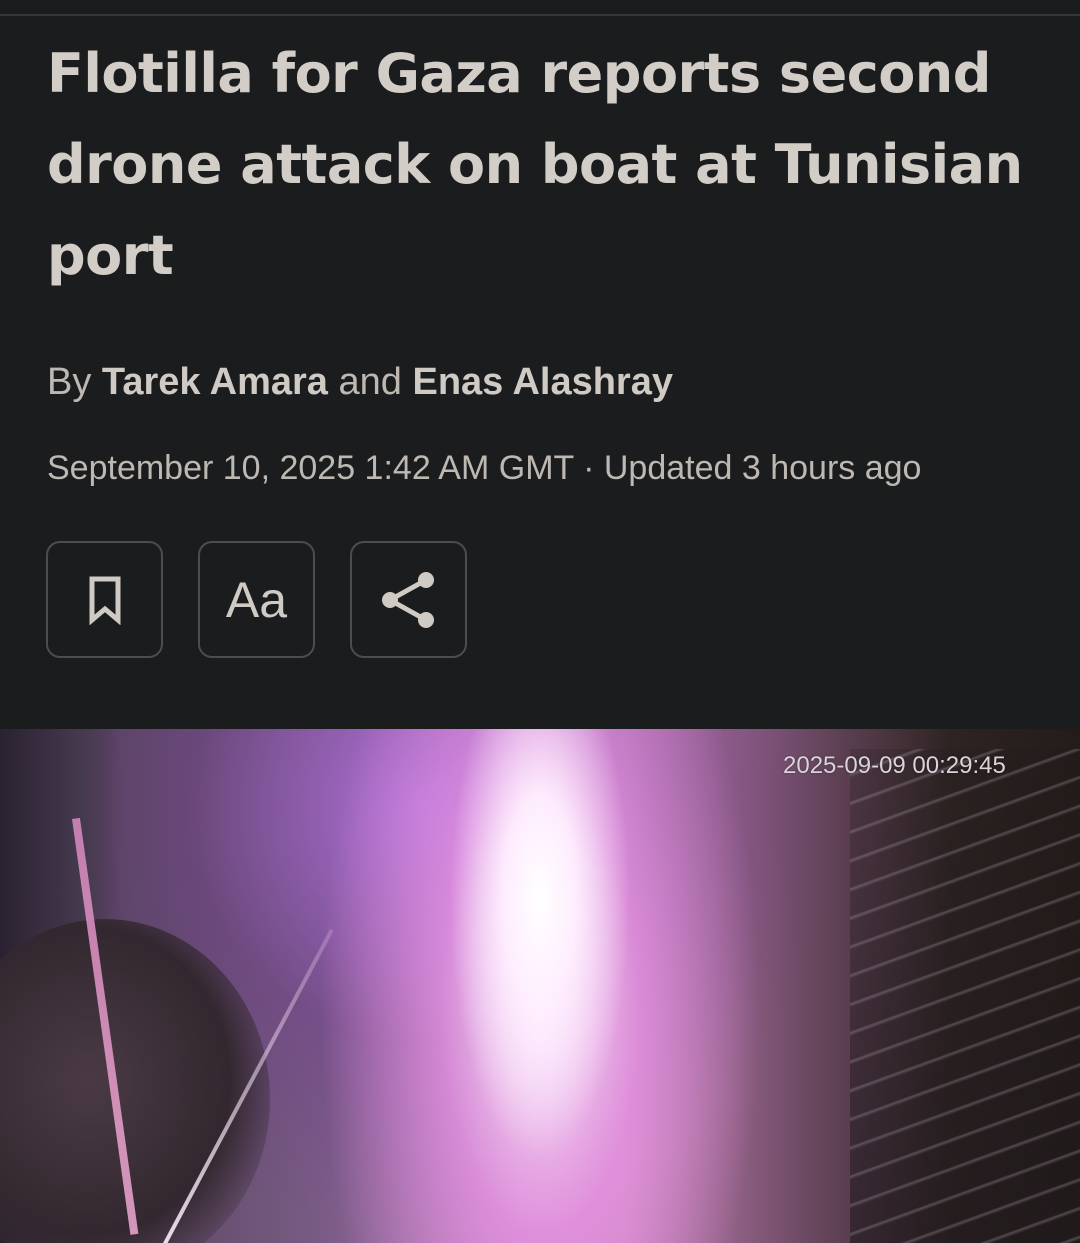 This screenshot has height=1243, width=1080. I want to click on top-divider, so click(540, 15).